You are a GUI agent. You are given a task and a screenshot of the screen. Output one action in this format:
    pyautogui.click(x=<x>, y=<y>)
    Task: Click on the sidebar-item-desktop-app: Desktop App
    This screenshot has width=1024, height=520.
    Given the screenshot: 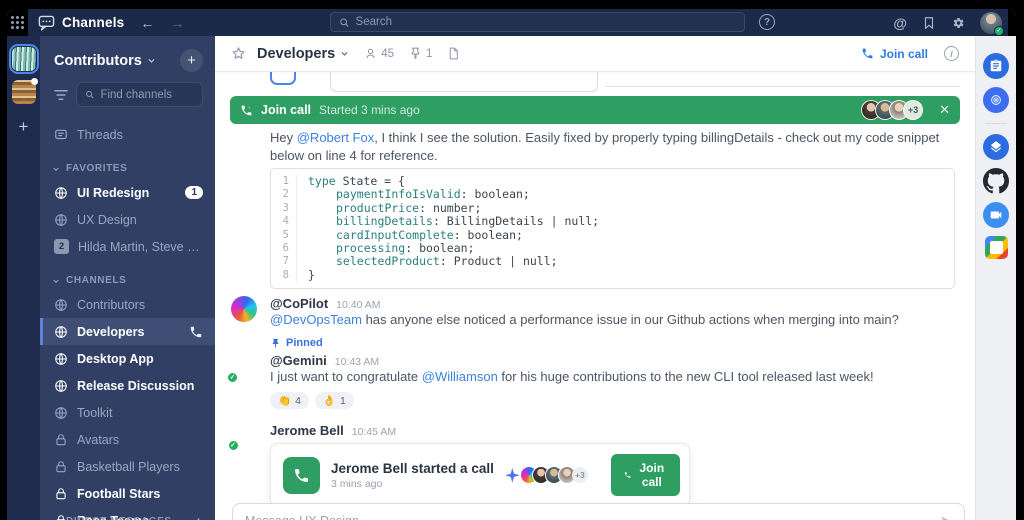 What is the action you would take?
    pyautogui.click(x=127, y=358)
    